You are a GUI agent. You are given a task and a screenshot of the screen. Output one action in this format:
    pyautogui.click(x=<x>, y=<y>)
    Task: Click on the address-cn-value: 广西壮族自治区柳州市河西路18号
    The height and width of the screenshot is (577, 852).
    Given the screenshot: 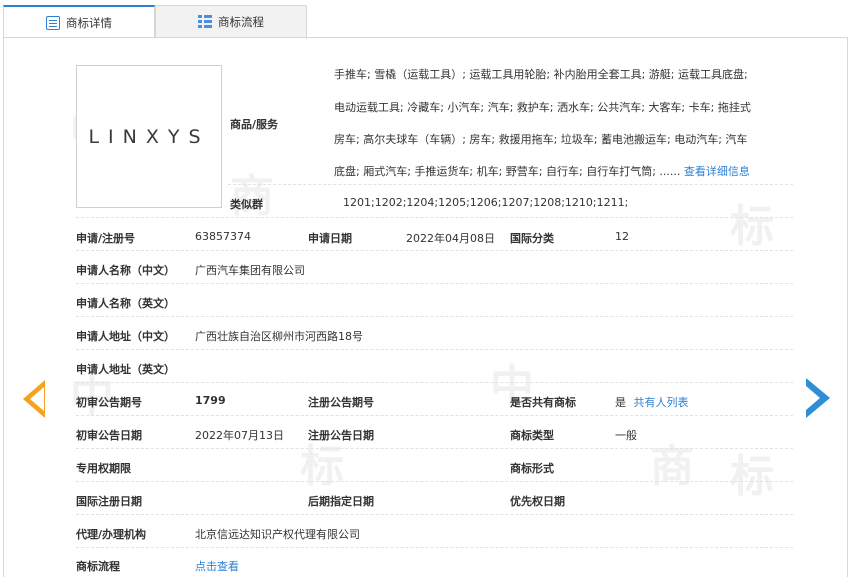 What is the action you would take?
    pyautogui.click(x=279, y=336)
    